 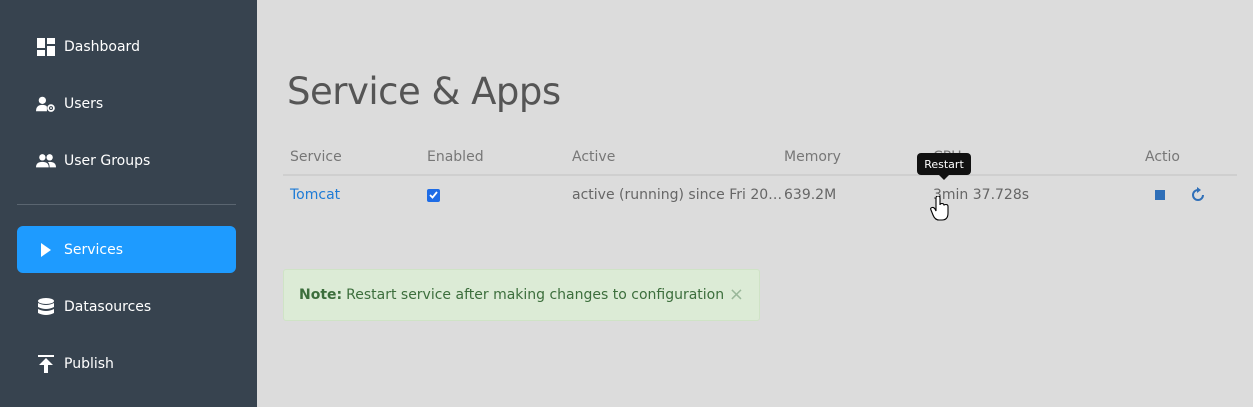 I want to click on stop-icon, so click(x=1160, y=195).